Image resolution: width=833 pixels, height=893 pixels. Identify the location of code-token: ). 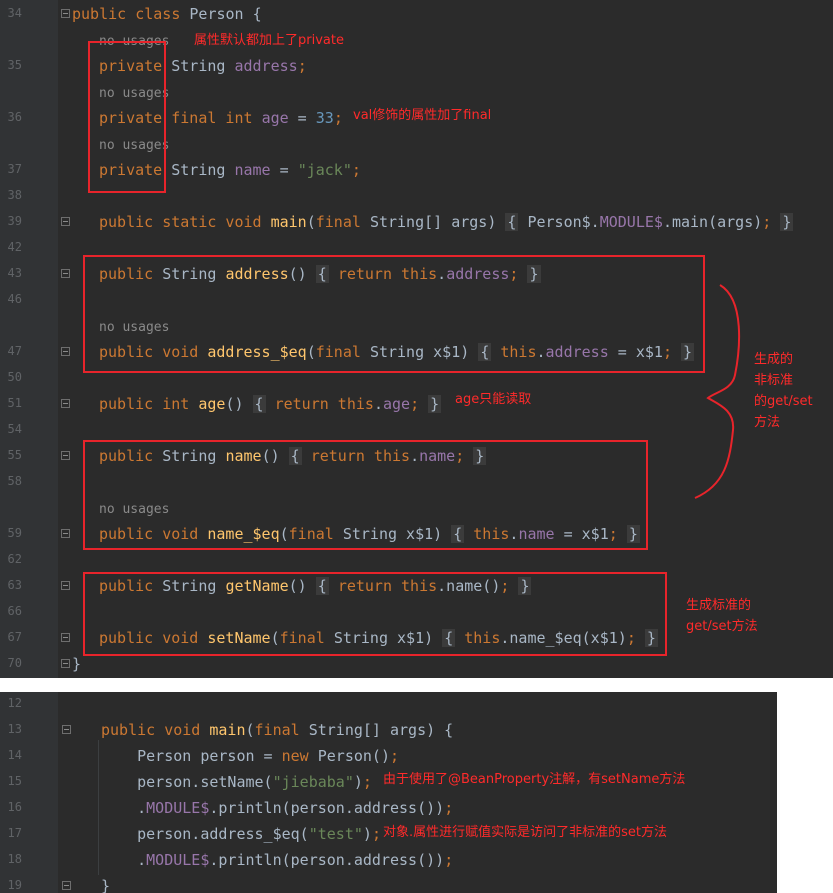
(367, 834).